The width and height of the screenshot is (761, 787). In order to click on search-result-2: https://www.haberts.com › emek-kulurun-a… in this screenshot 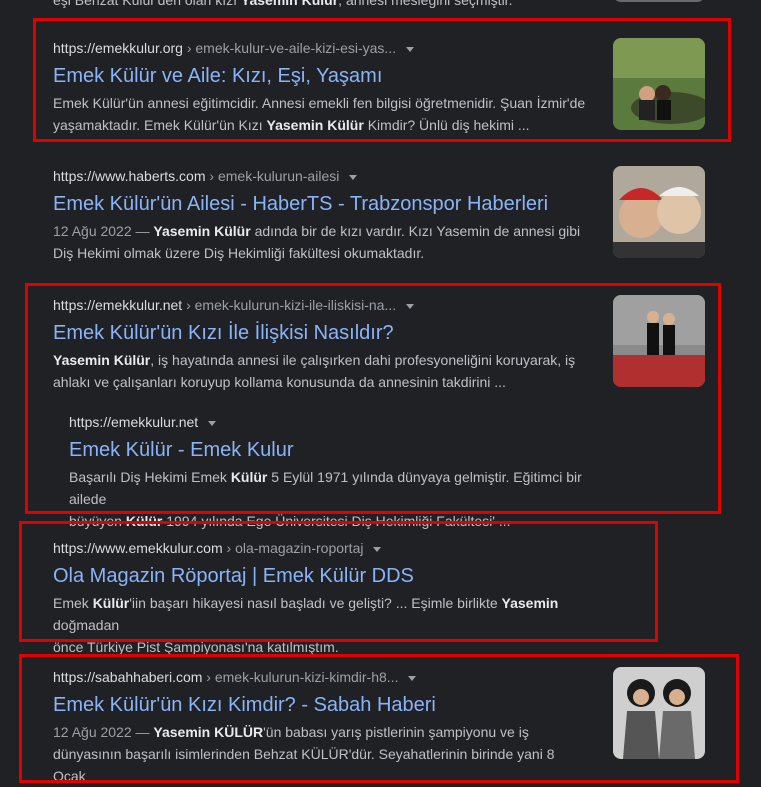, I will do `click(323, 215)`.